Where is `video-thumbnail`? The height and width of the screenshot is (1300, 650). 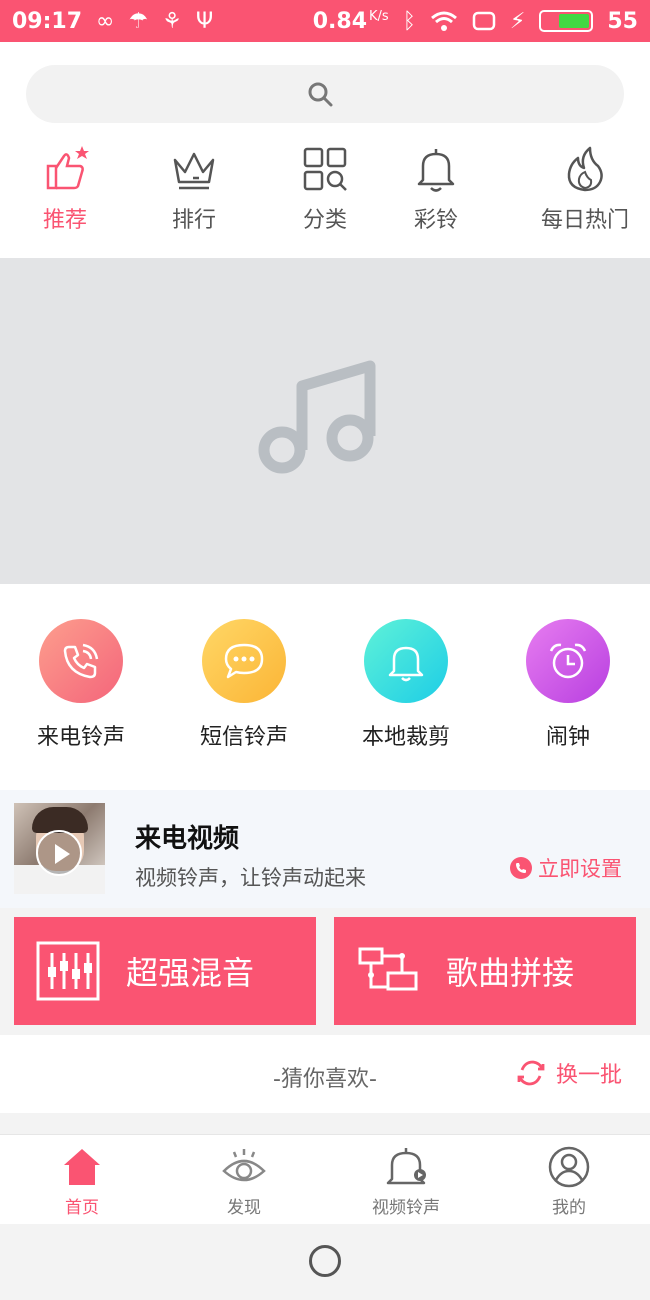 video-thumbnail is located at coordinates (59, 848).